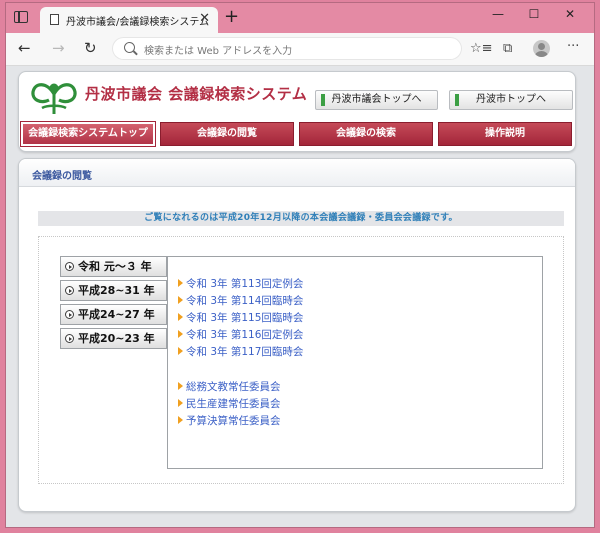 The height and width of the screenshot is (533, 600). I want to click on era-label: 令和 元～３ 年, so click(115, 266).